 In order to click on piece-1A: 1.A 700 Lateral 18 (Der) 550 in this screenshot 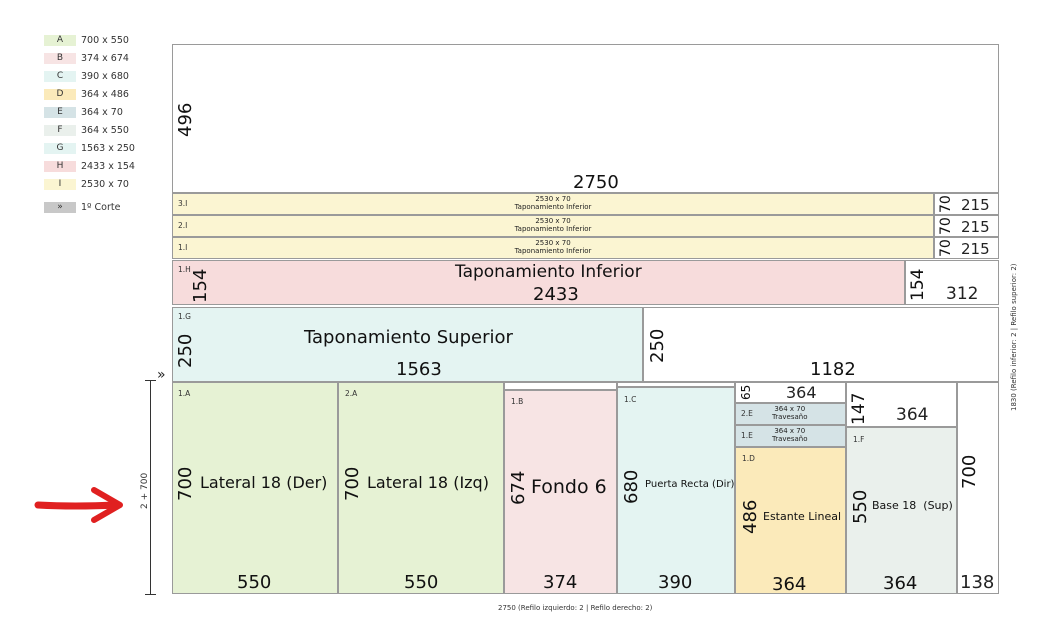, I will do `click(255, 488)`.